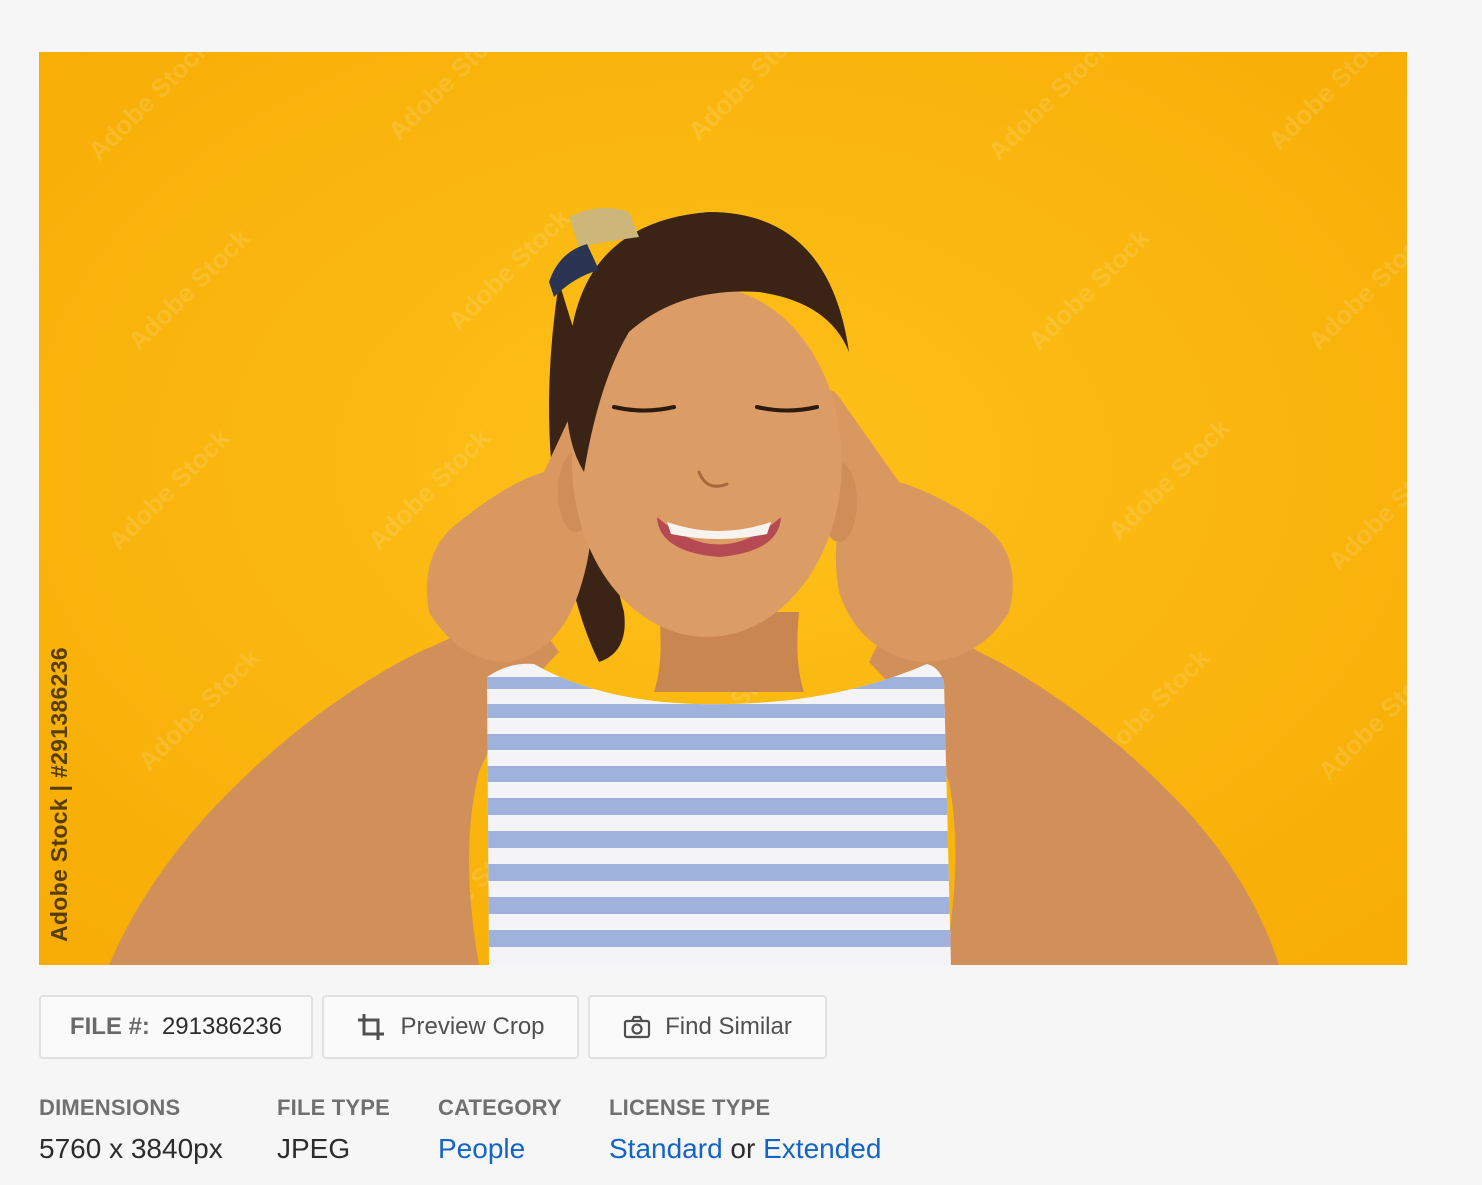 The image size is (1482, 1185). I want to click on file-number-value: 291386236, so click(222, 1026).